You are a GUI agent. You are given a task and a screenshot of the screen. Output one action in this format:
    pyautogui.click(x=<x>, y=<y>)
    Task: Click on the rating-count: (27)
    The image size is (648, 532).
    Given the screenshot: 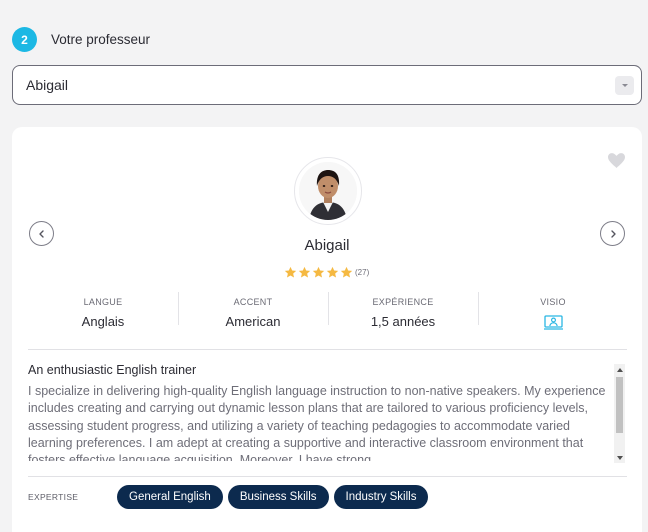 What is the action you would take?
    pyautogui.click(x=362, y=272)
    